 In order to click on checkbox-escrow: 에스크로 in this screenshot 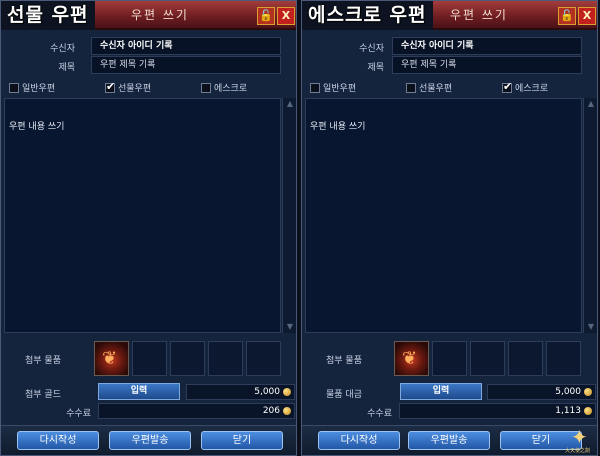, I will do `click(224, 88)`.